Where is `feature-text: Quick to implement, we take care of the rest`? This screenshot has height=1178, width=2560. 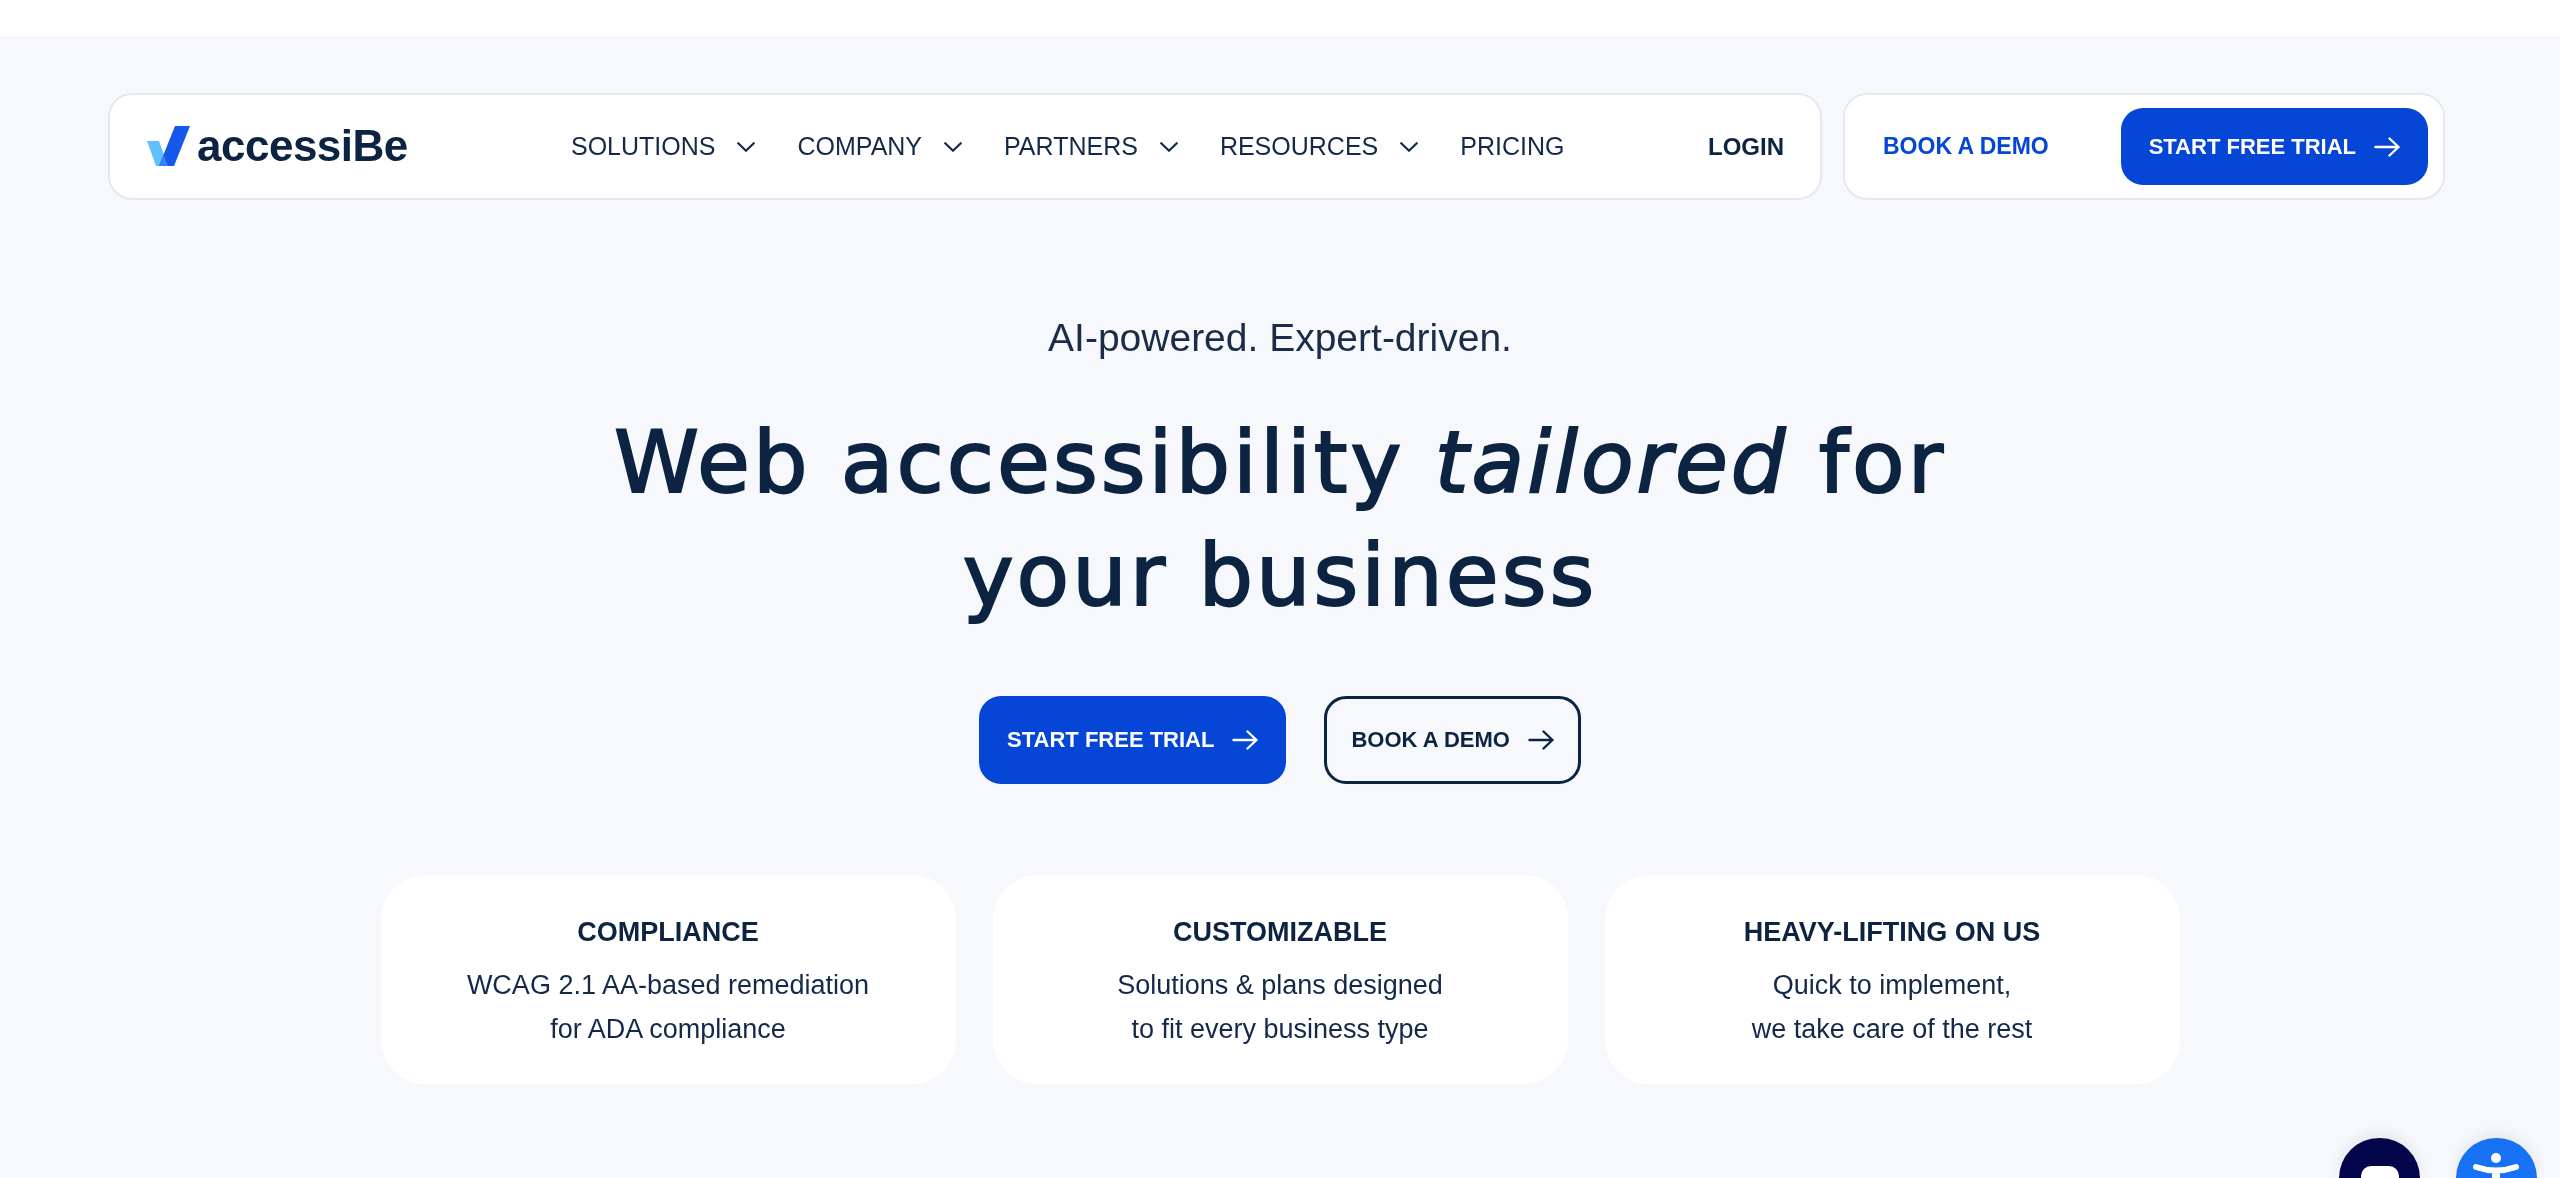
feature-text: Quick to implement, we take care of the rest is located at coordinates (1892, 1007).